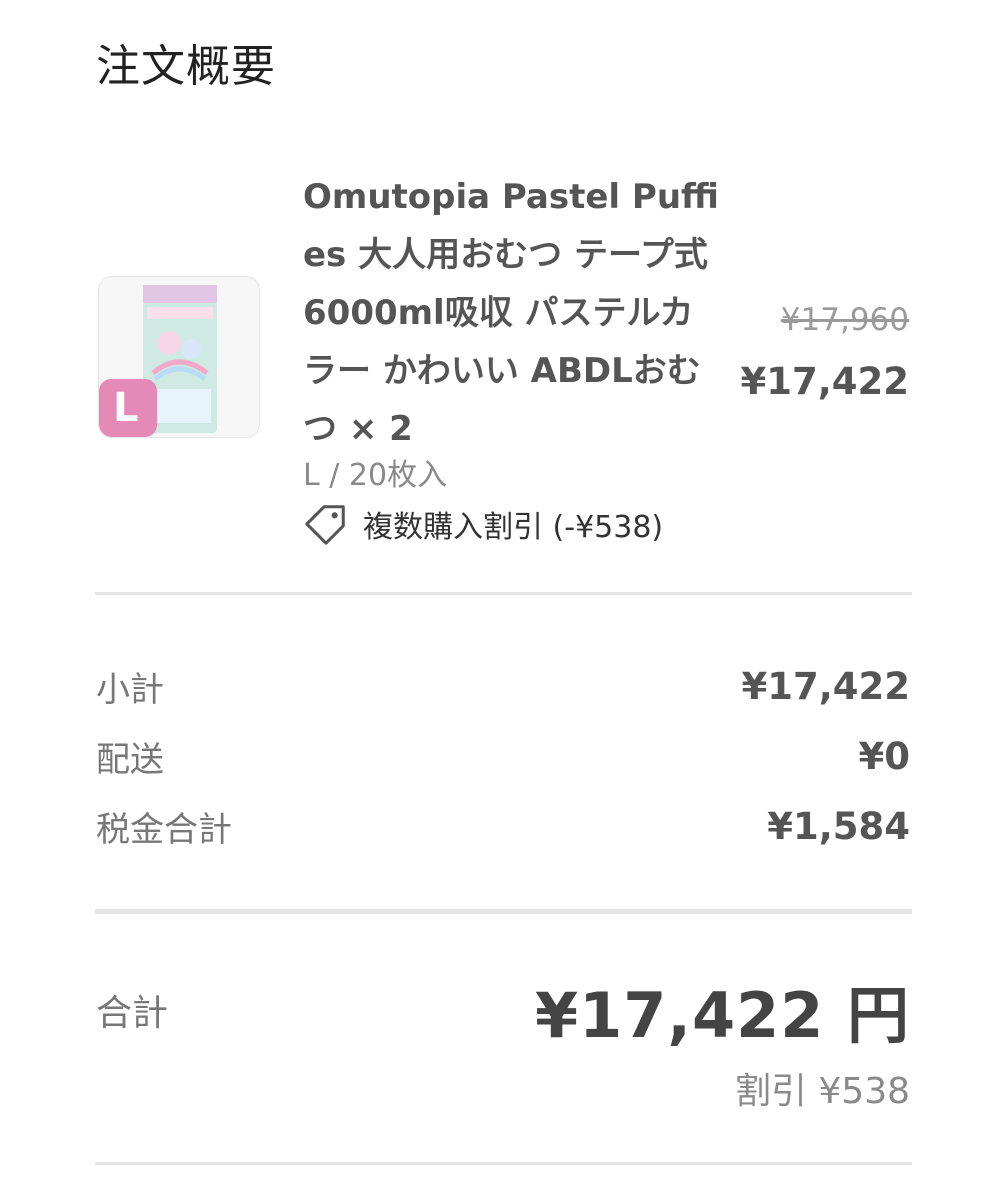 The width and height of the screenshot is (1007, 1200). Describe the element at coordinates (503, 826) in the screenshot. I see `tax-row: 税金合計 ¥1,584` at that location.